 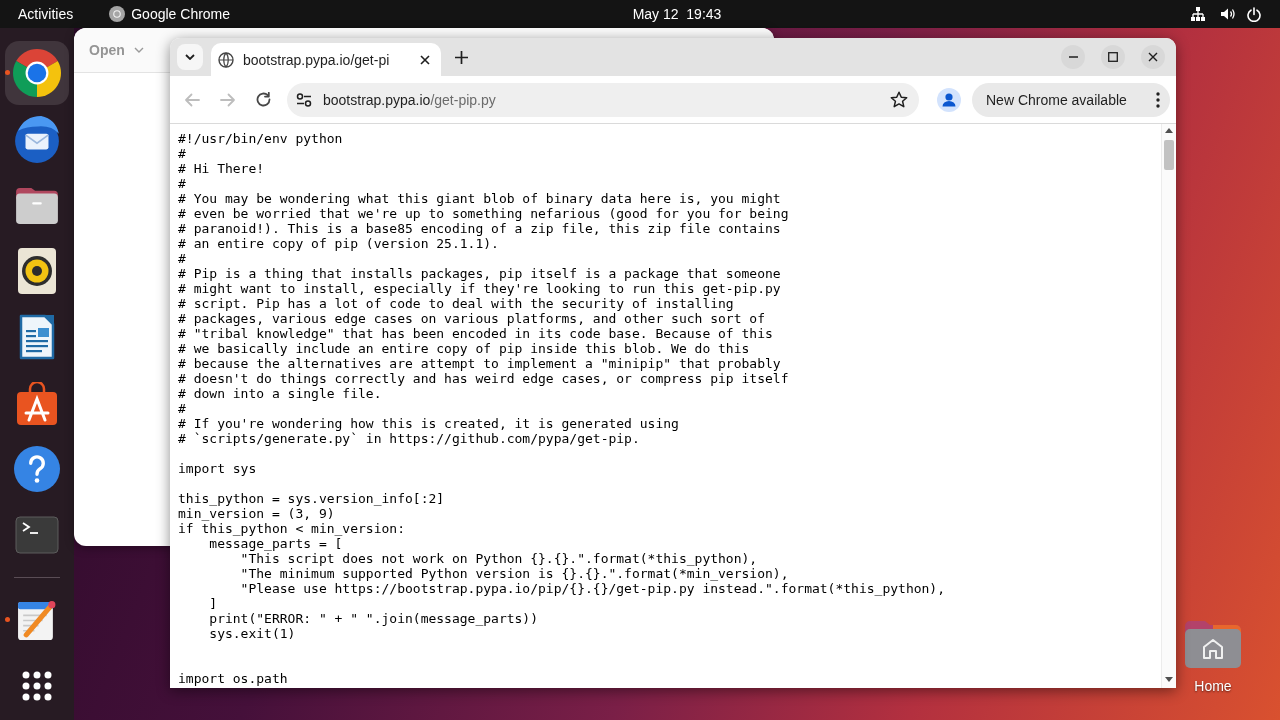 I want to click on dock-app-button, so click(x=37, y=73).